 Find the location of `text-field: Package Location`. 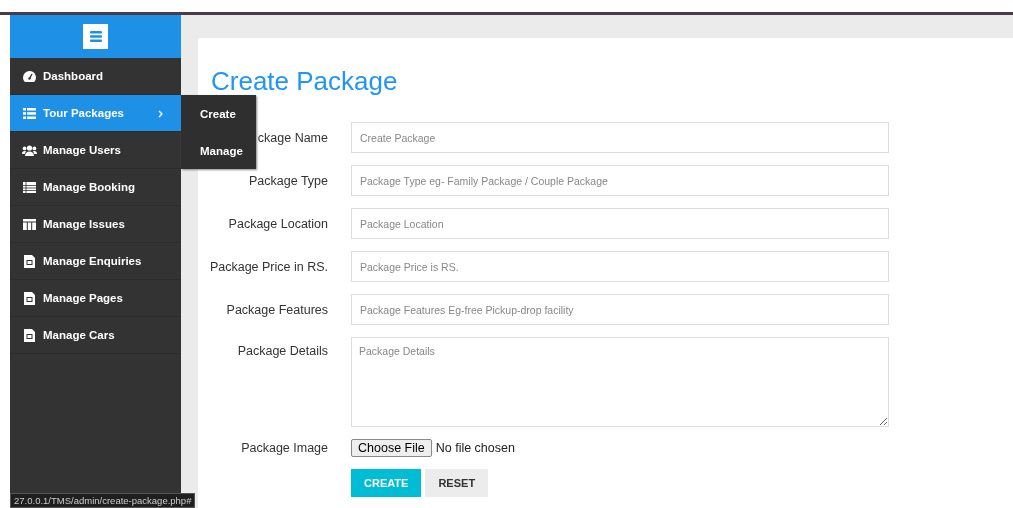

text-field: Package Location is located at coordinates (620, 223).